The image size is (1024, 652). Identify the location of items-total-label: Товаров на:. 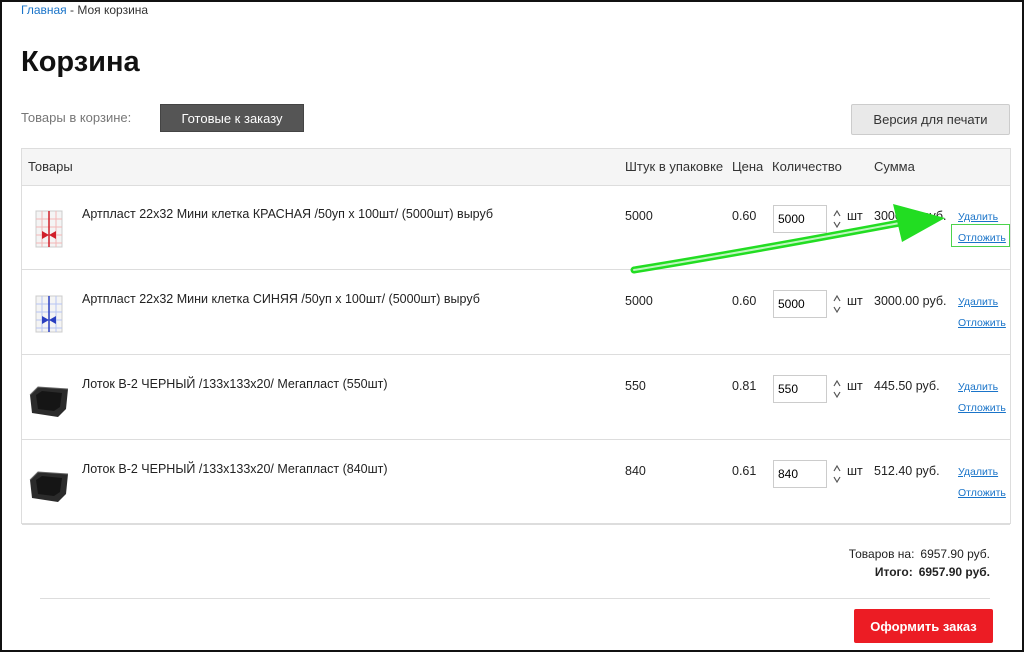
(881, 554).